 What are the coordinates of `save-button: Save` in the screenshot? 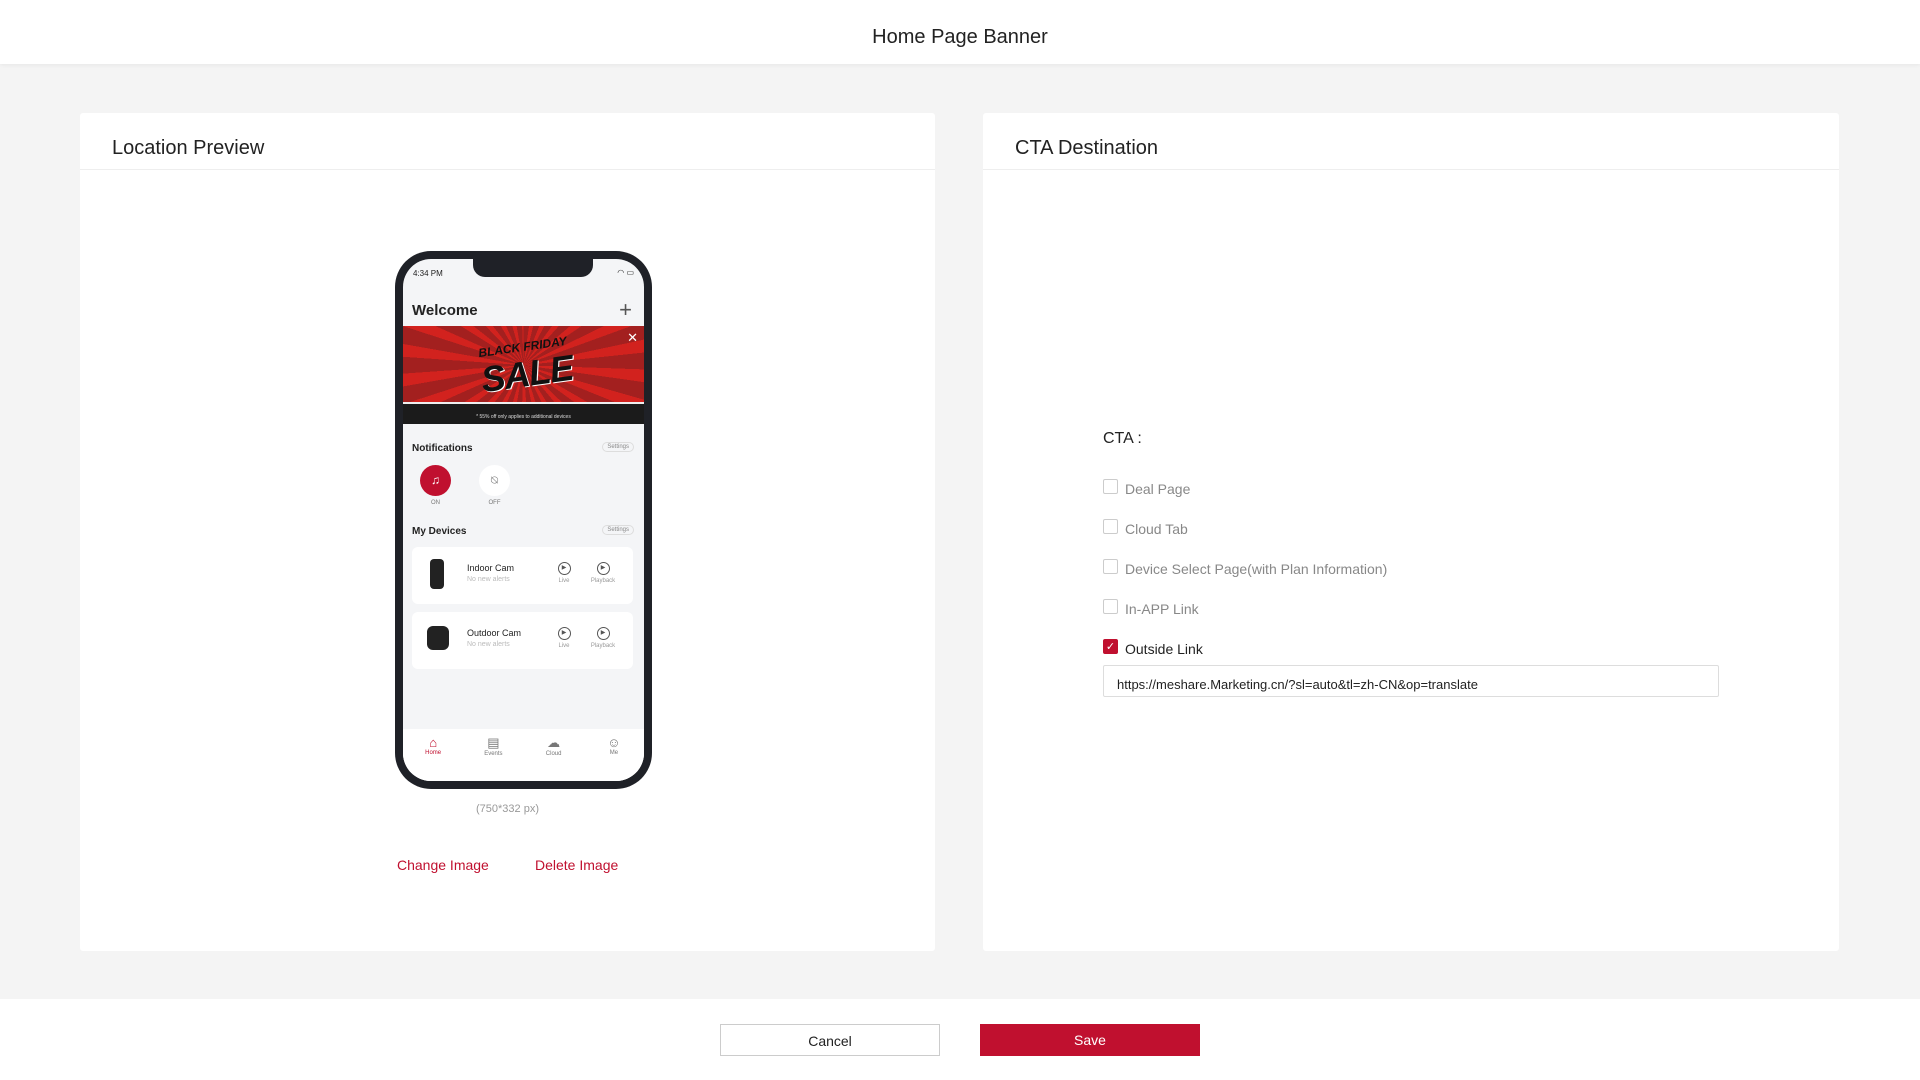 It's located at (1090, 1040).